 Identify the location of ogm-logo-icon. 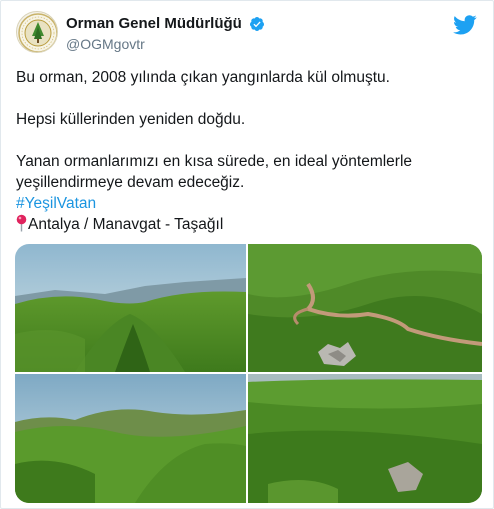
(37, 32).